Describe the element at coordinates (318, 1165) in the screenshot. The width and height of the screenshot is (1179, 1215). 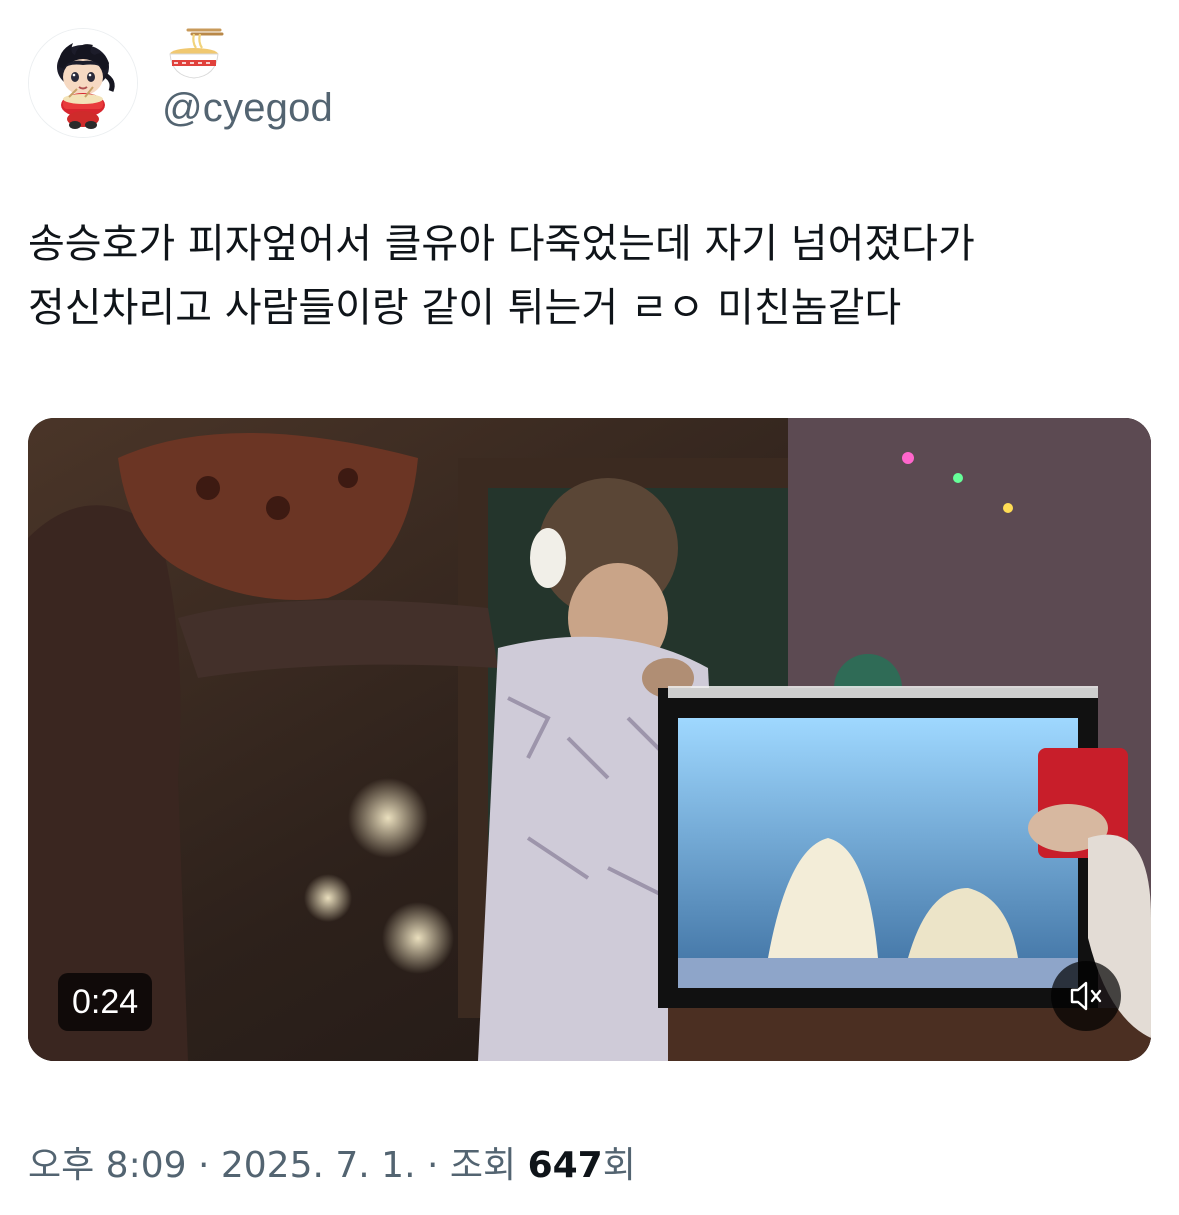
I see `tweet-date: 2025. 7. 1.` at that location.